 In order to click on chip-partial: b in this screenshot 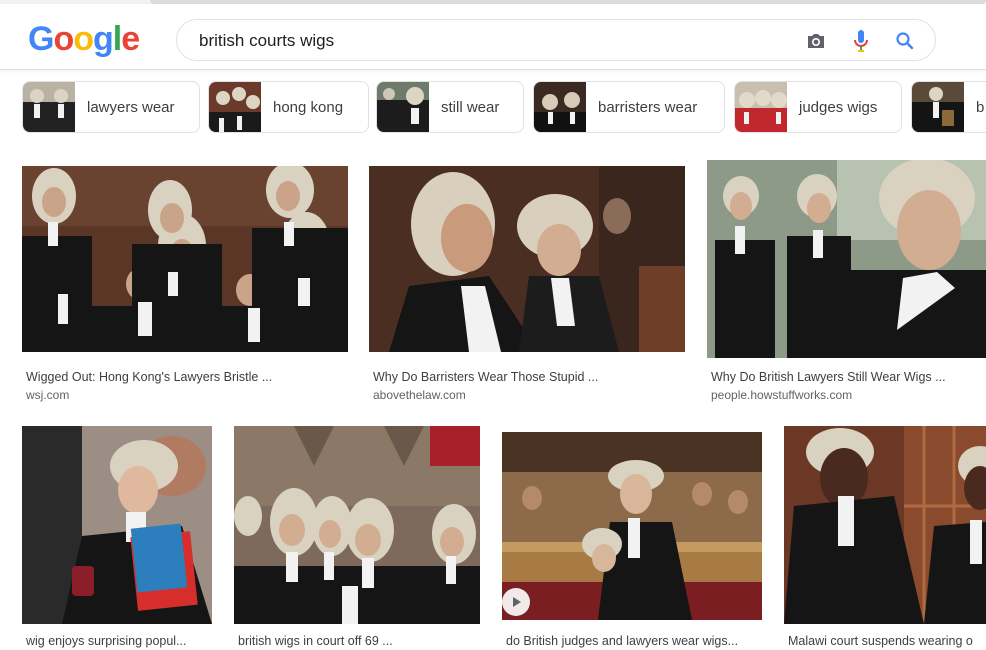, I will do `click(948, 107)`.